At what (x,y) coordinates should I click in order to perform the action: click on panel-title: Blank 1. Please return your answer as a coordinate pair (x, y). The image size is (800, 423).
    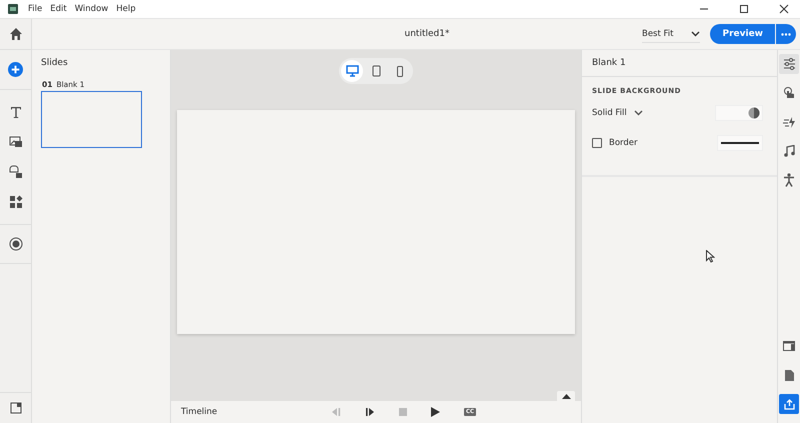
    Looking at the image, I should click on (679, 63).